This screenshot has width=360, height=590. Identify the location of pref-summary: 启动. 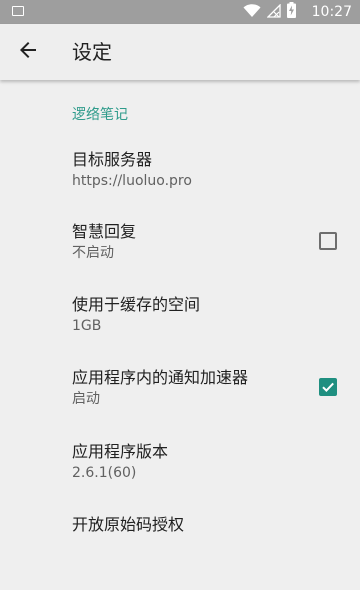
(86, 399).